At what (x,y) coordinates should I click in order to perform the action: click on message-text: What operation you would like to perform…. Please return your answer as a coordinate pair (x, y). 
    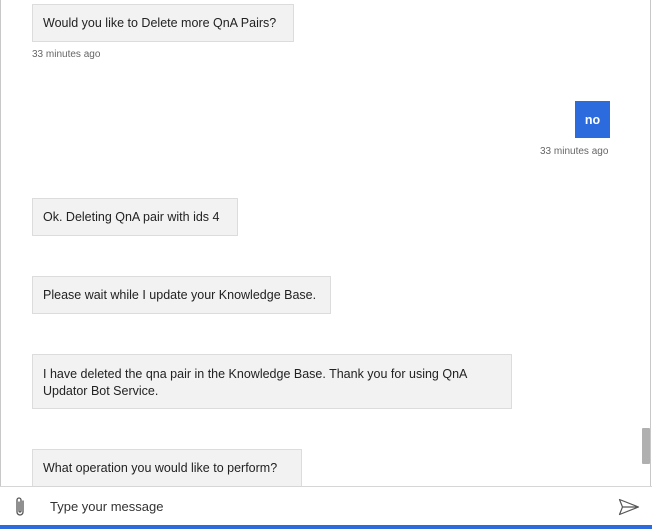
    Looking at the image, I should click on (160, 468).